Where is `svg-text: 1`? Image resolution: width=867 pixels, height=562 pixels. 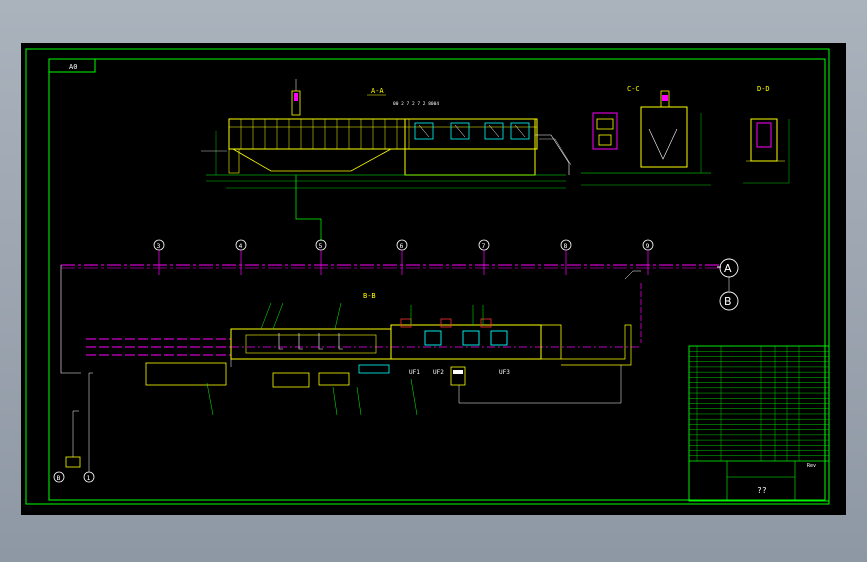
svg-text: 1 is located at coordinates (89, 478).